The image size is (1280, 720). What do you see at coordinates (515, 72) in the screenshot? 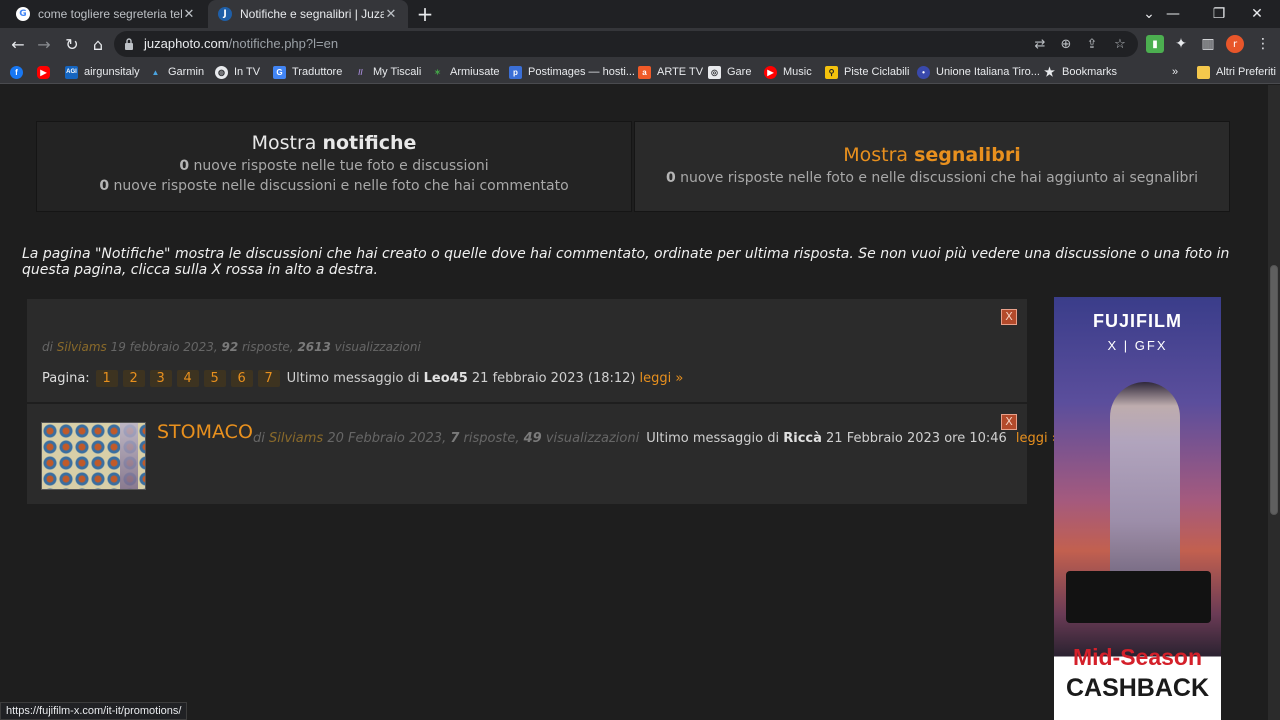
I see `postimages-icon: p` at bounding box center [515, 72].